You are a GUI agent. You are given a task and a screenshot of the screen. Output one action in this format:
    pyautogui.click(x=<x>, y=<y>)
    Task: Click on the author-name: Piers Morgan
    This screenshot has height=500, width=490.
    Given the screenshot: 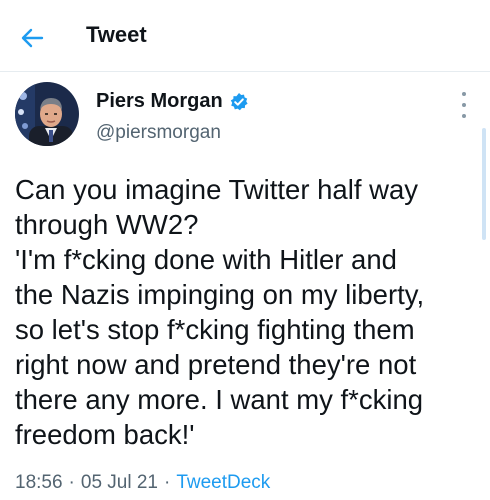 What is the action you would take?
    pyautogui.click(x=159, y=101)
    